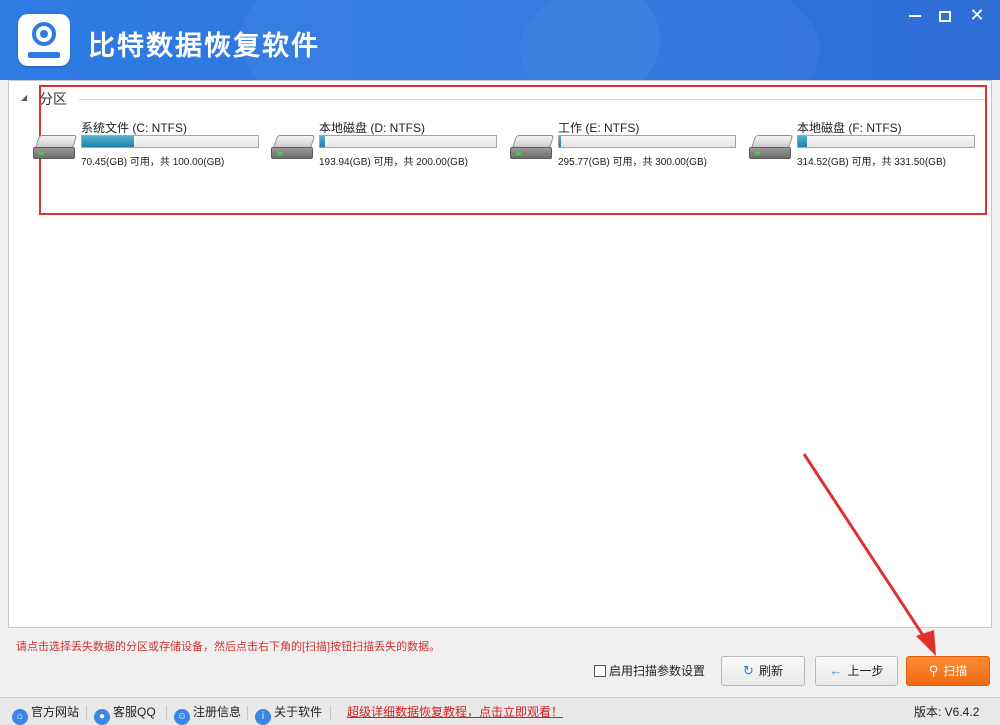  I want to click on drive-name: 系统文件 (C: NTFS), so click(134, 128).